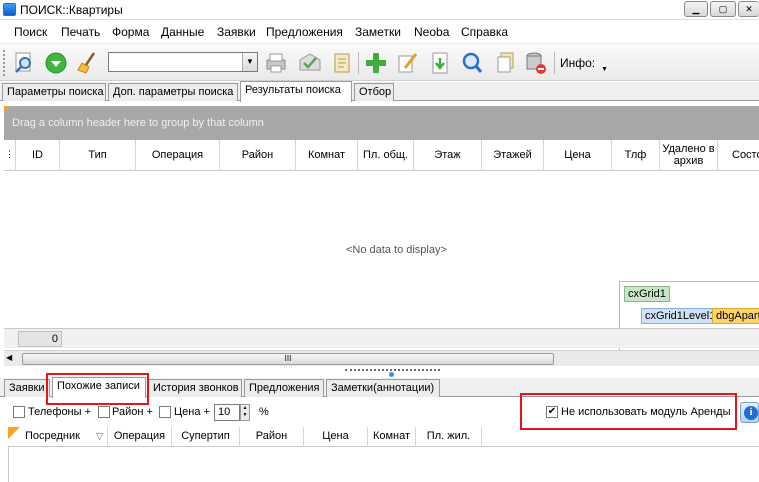  Describe the element at coordinates (192, 412) in the screenshot. I see `price-label: Цена +` at that location.